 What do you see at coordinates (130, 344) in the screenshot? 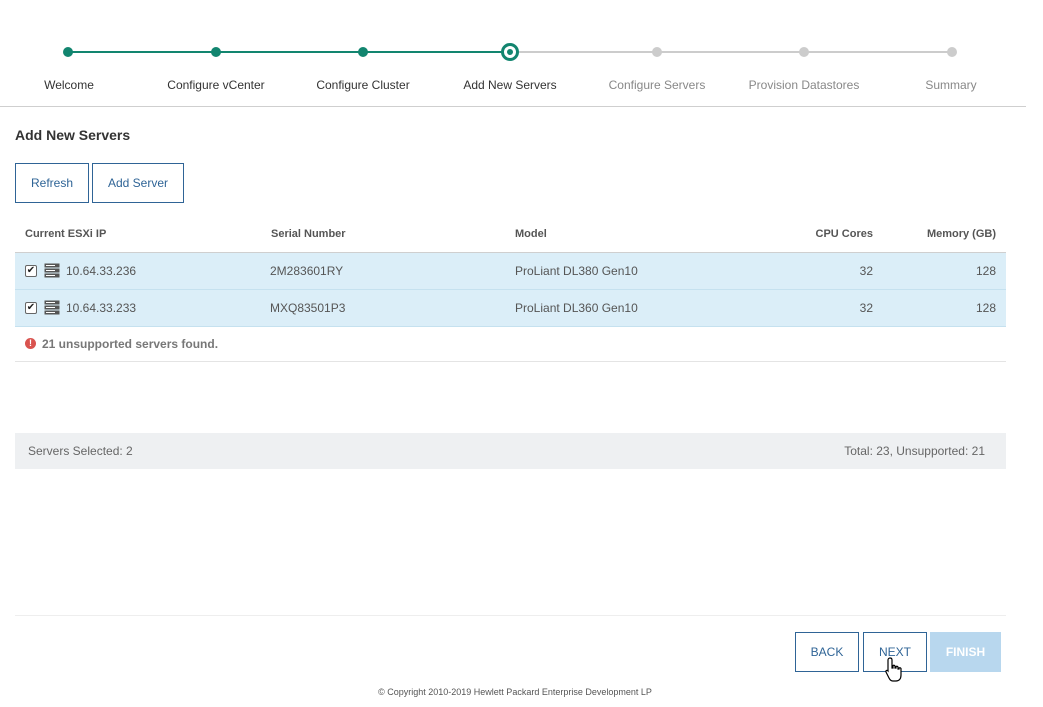
I see `unsupported-warning-text: 21 unsupported servers found.` at bounding box center [130, 344].